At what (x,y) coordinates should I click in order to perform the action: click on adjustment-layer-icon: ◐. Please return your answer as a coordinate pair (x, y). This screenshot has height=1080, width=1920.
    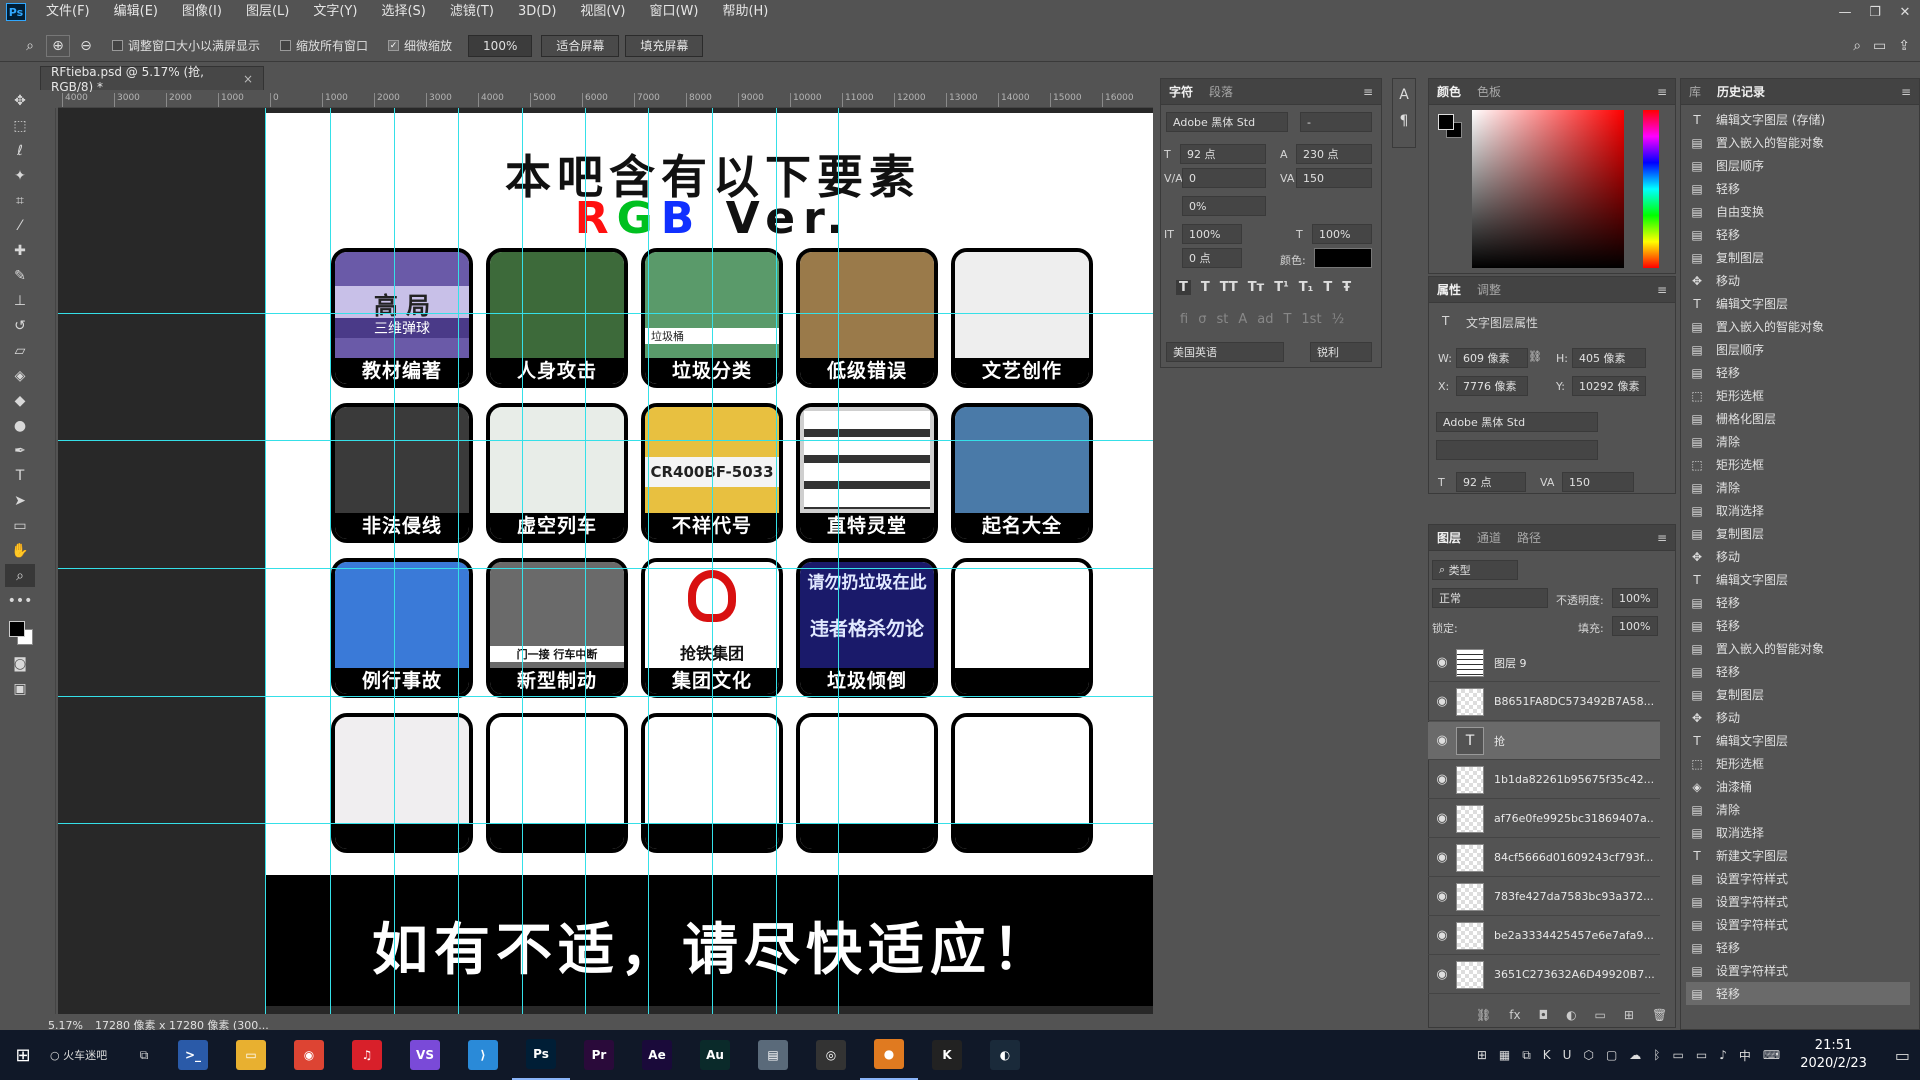
    Looking at the image, I should click on (1571, 1015).